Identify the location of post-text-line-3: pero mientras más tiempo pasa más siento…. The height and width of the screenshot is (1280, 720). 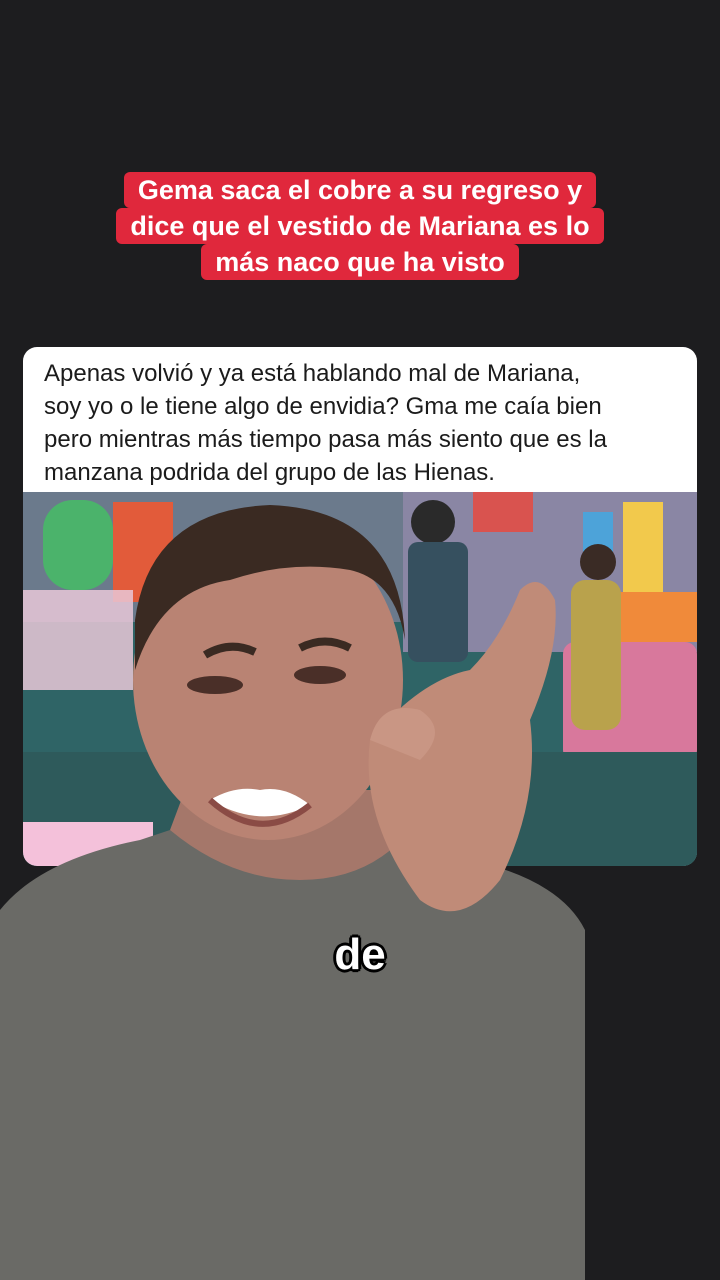
(325, 439).